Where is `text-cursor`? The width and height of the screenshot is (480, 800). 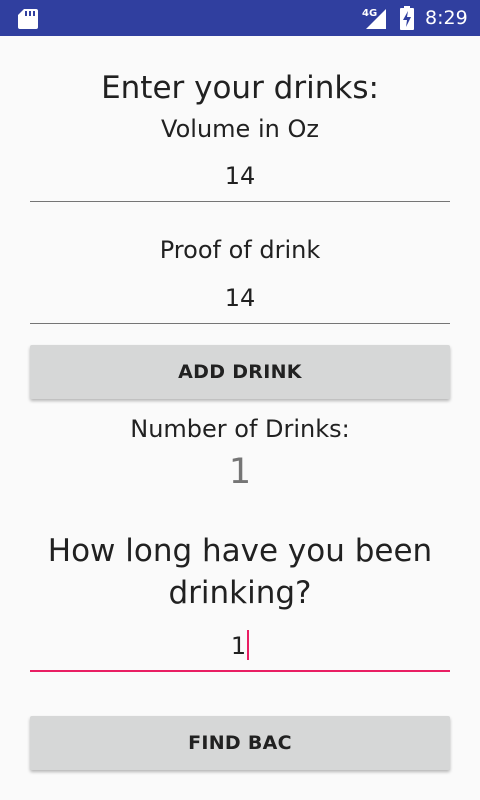
text-cursor is located at coordinates (248, 645).